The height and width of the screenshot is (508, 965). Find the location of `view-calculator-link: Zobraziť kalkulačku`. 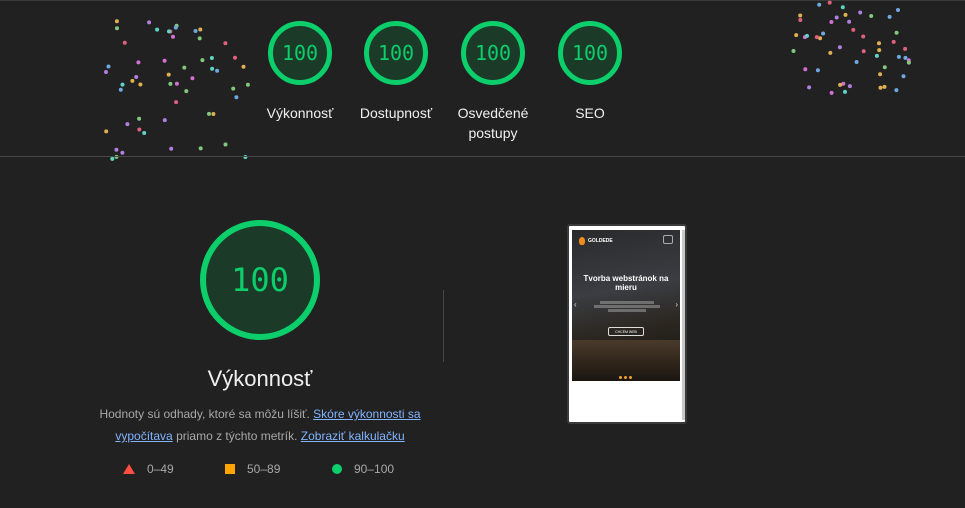

view-calculator-link: Zobraziť kalkulačku is located at coordinates (353, 436).